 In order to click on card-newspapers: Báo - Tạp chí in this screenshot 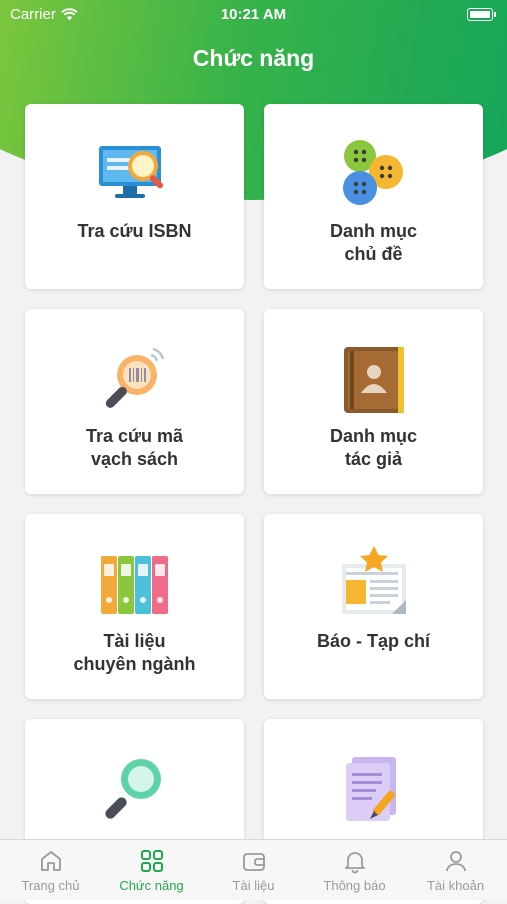, I will do `click(373, 606)`.